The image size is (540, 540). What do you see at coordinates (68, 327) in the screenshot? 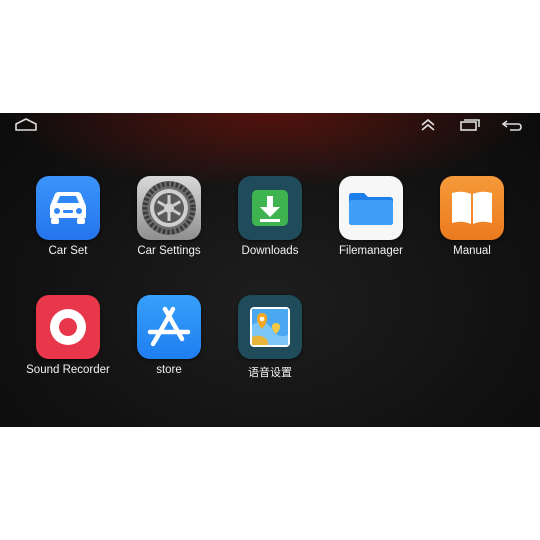
I see `record-icon` at bounding box center [68, 327].